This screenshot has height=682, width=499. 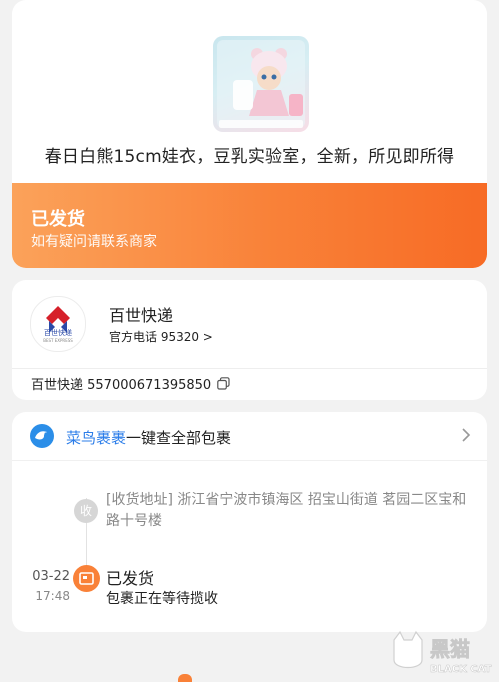 What do you see at coordinates (161, 336) in the screenshot?
I see `courier-phone-link: 官方电话 95320 >` at bounding box center [161, 336].